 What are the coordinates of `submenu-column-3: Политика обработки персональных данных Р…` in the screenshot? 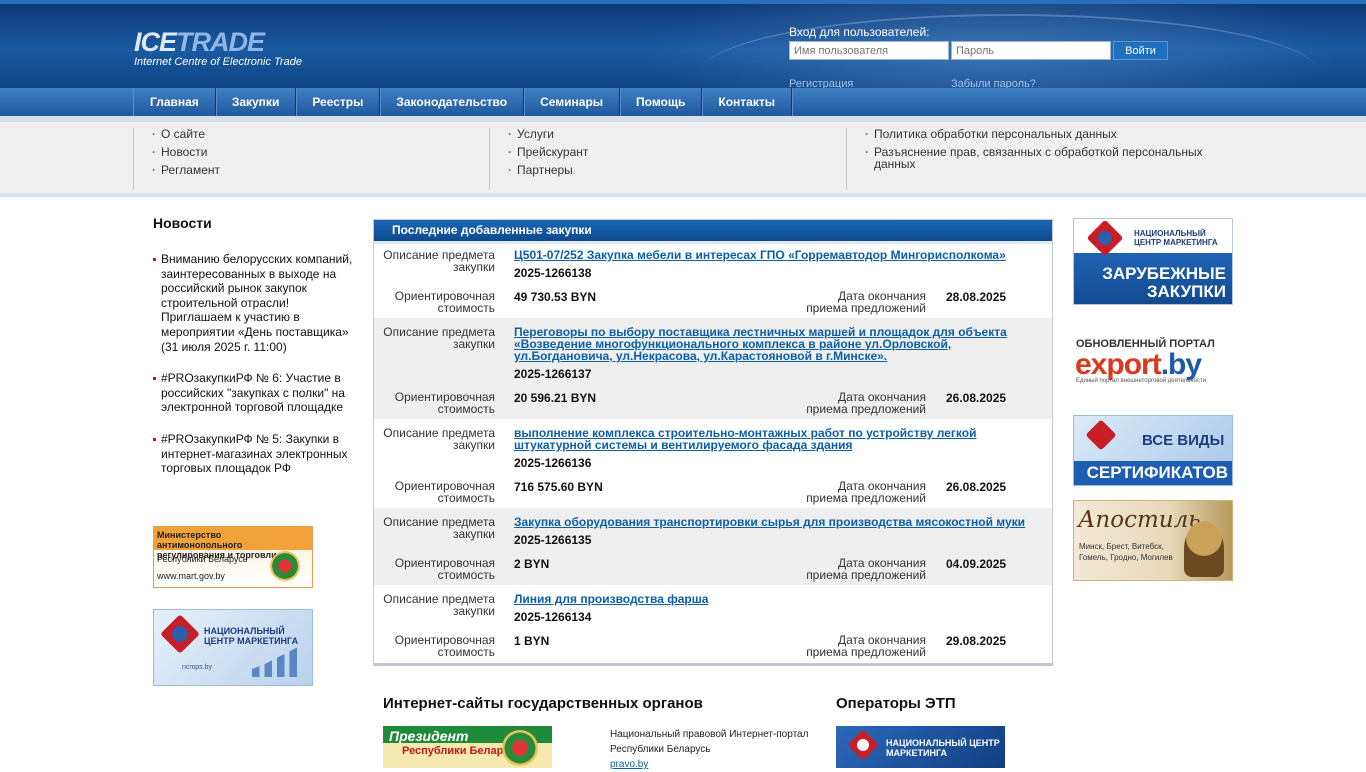 It's located at (1036, 159).